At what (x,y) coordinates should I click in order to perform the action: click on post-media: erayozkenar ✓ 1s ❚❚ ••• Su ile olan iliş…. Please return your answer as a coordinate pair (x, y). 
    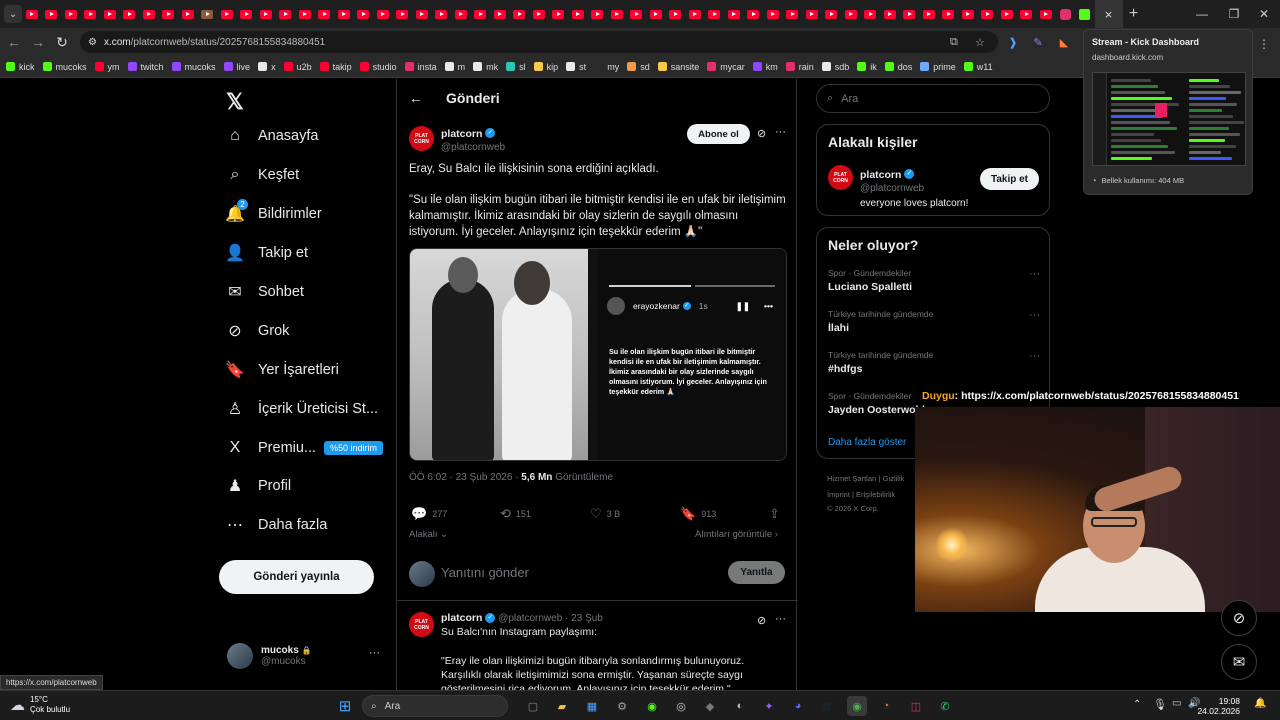
    Looking at the image, I should click on (598, 354).